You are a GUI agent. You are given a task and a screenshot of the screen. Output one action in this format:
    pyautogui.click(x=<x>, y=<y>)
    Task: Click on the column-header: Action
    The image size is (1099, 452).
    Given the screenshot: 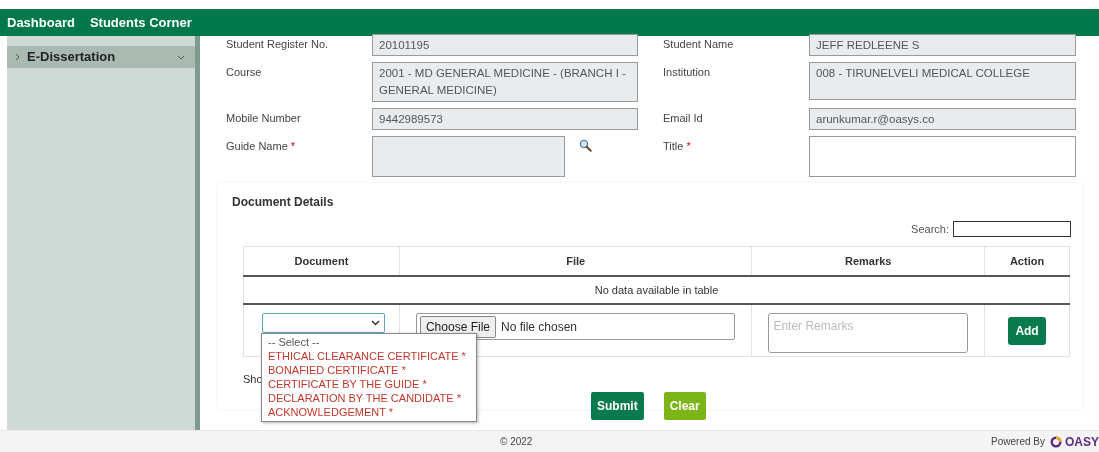 What is the action you would take?
    pyautogui.click(x=1027, y=261)
    